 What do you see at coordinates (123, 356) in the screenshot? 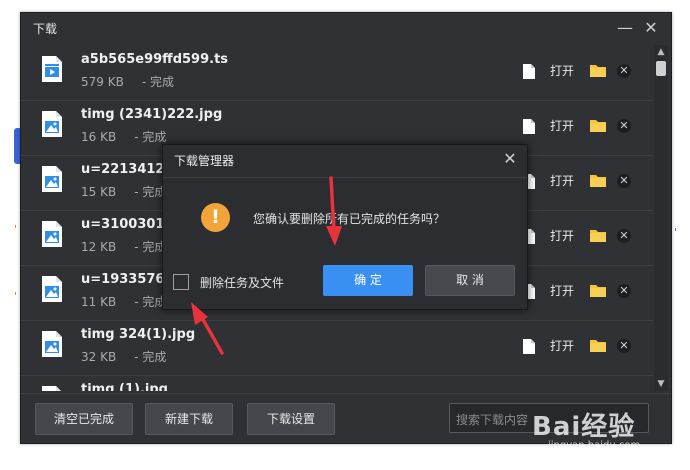
I see `file-meta: 32 KB - 完成` at bounding box center [123, 356].